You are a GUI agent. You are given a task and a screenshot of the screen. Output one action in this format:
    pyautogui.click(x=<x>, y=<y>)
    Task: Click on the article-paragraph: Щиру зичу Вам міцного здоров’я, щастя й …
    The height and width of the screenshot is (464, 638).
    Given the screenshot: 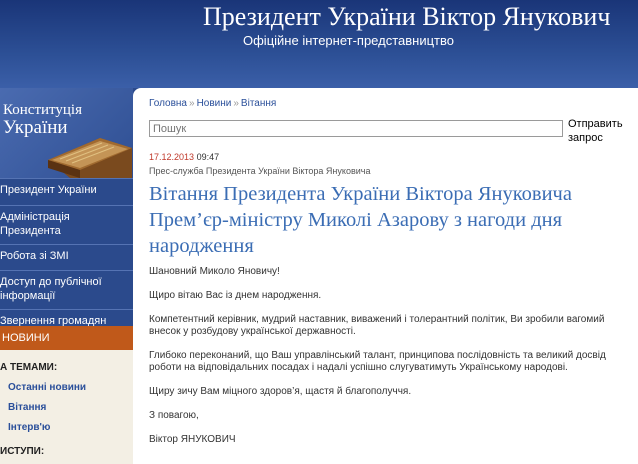 What is the action you would take?
    pyautogui.click(x=280, y=391)
    